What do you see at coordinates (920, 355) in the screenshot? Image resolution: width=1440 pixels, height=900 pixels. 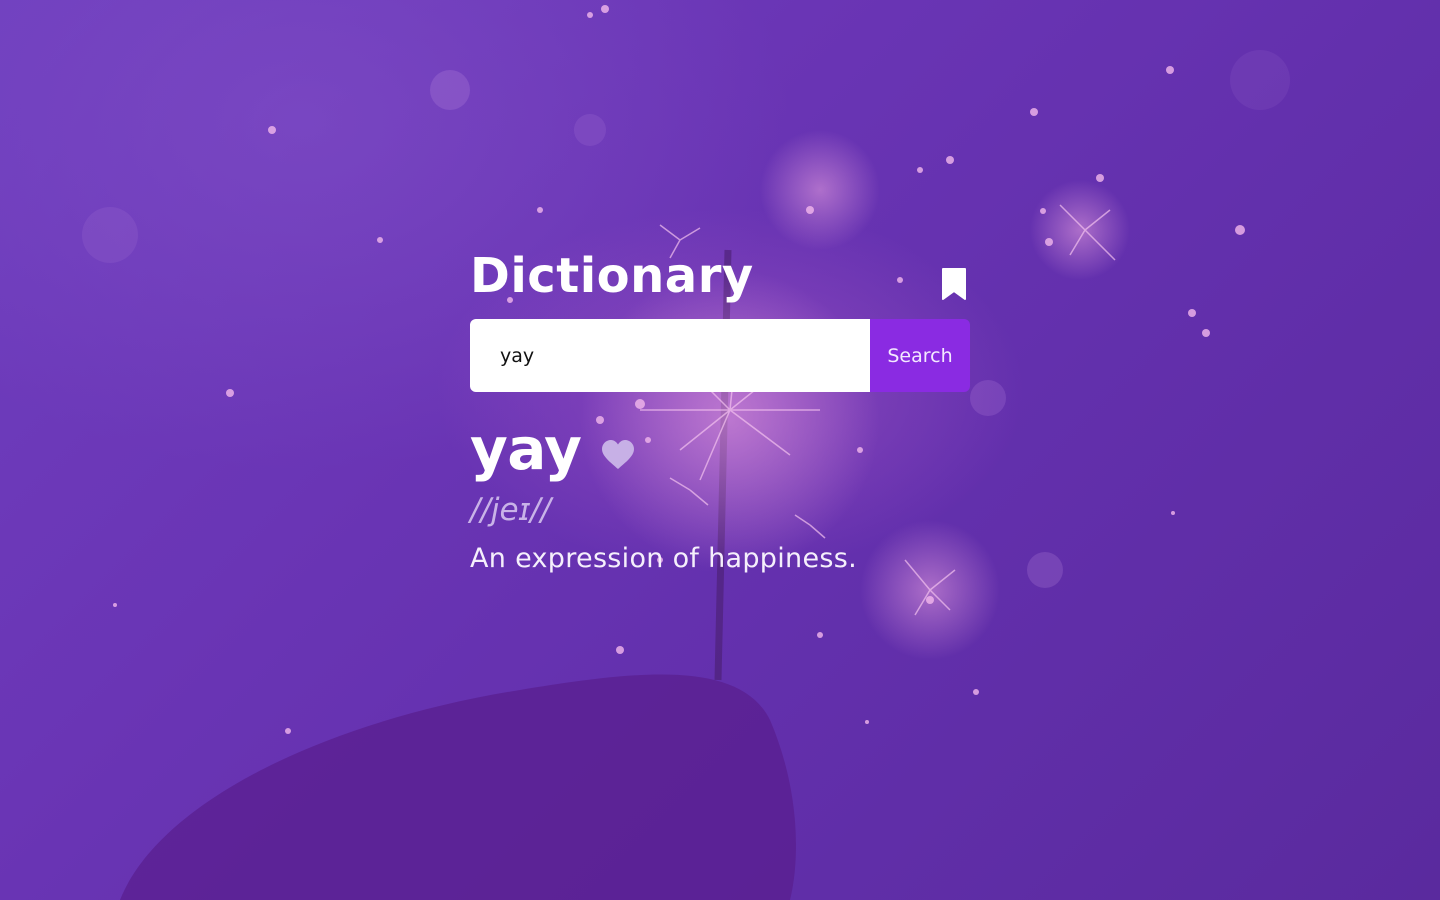 I see `search-button: Search` at bounding box center [920, 355].